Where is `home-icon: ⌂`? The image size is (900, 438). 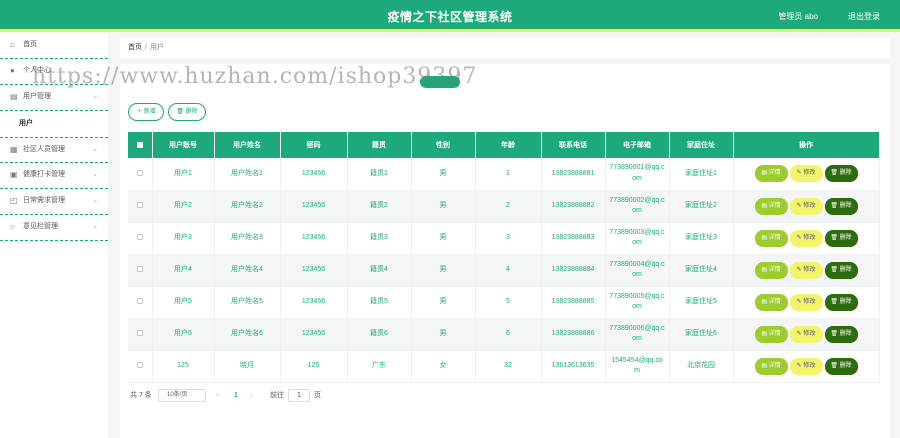 home-icon: ⌂ is located at coordinates (12, 44).